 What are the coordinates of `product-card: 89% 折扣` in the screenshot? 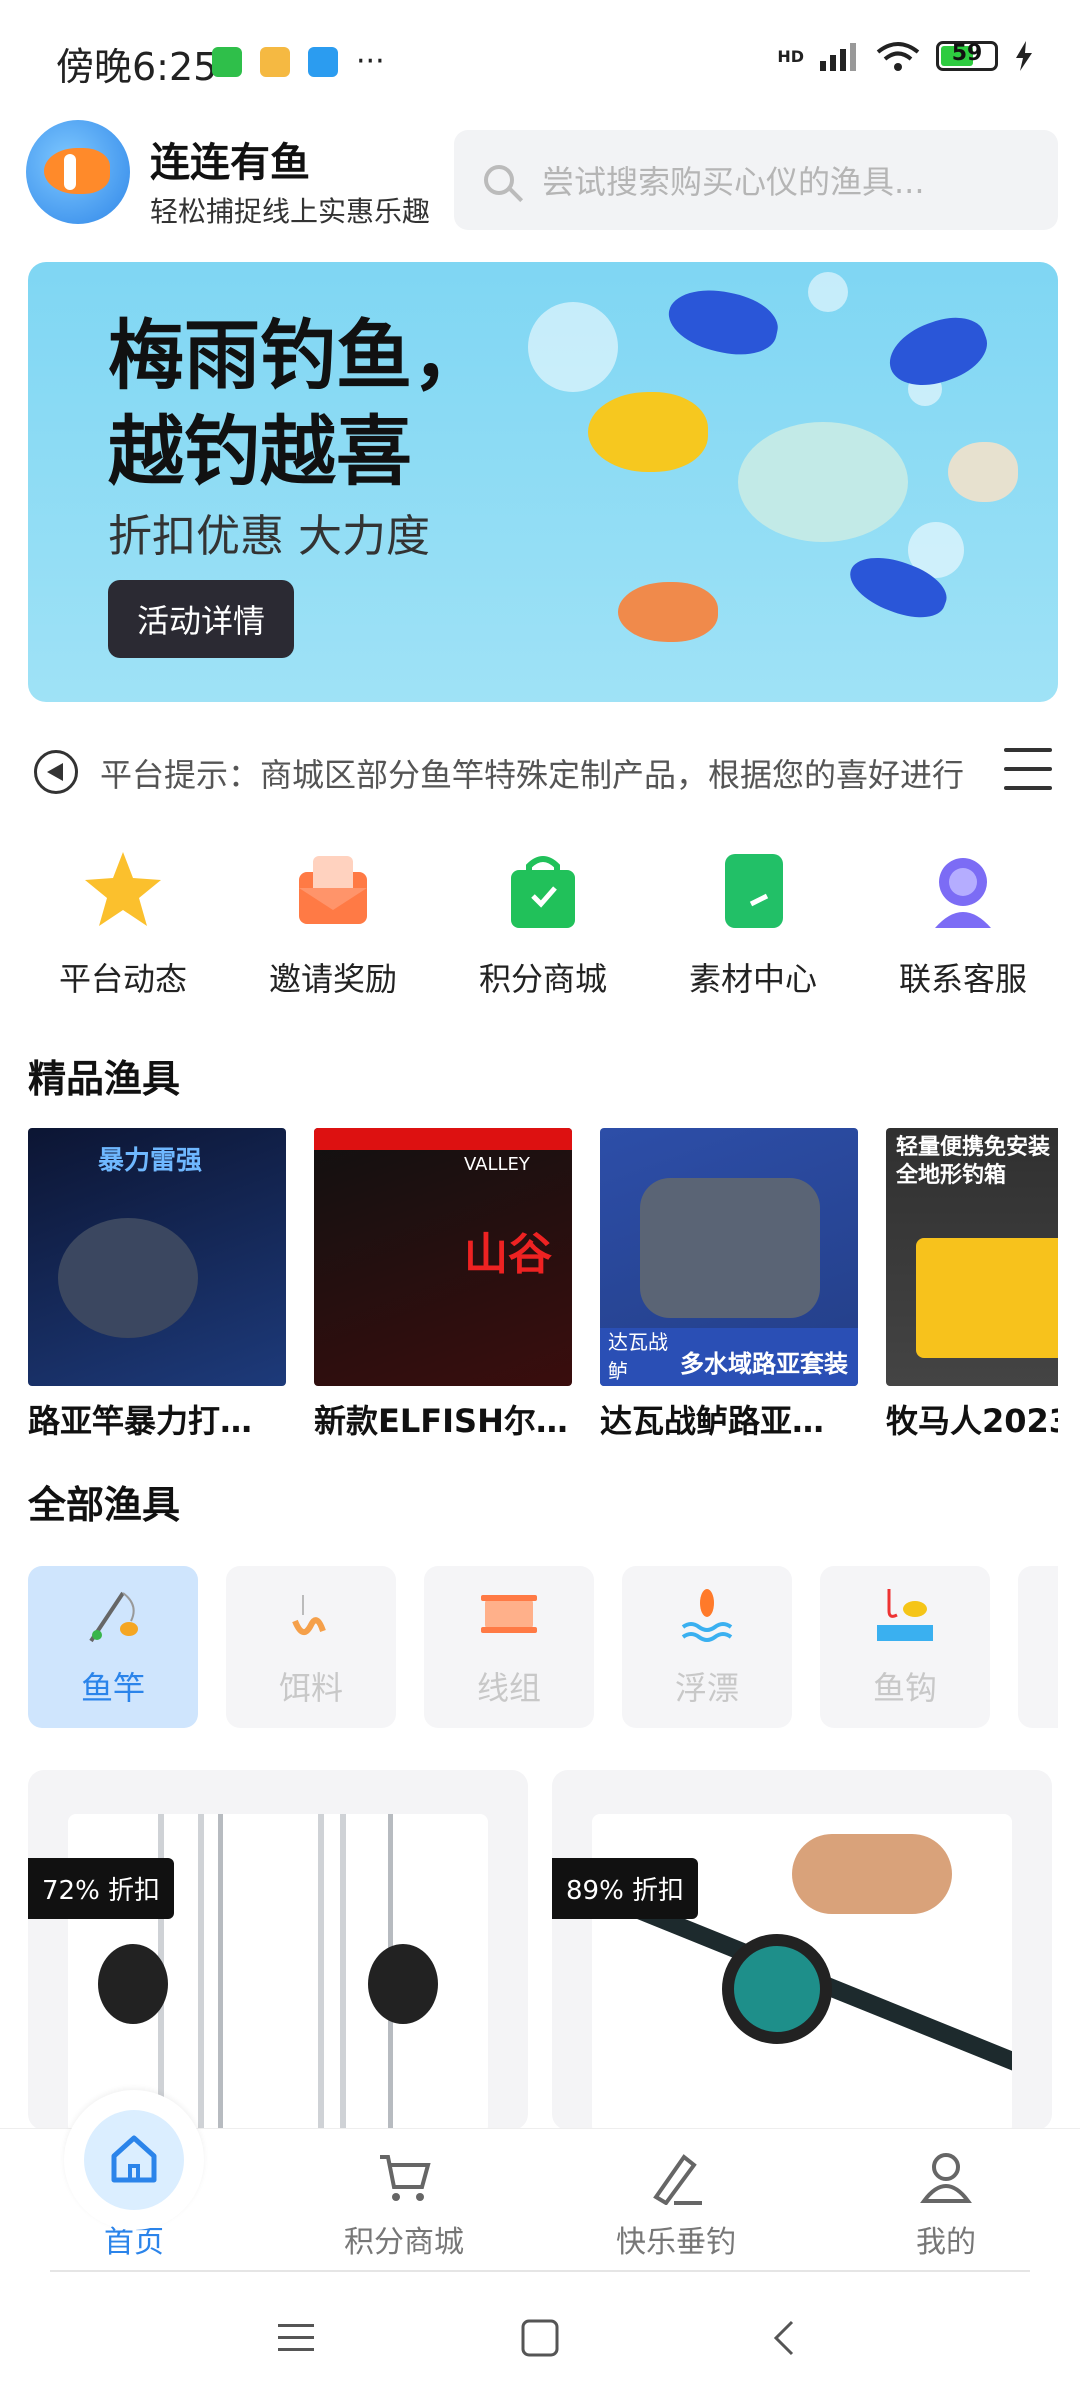 It's located at (802, 1950).